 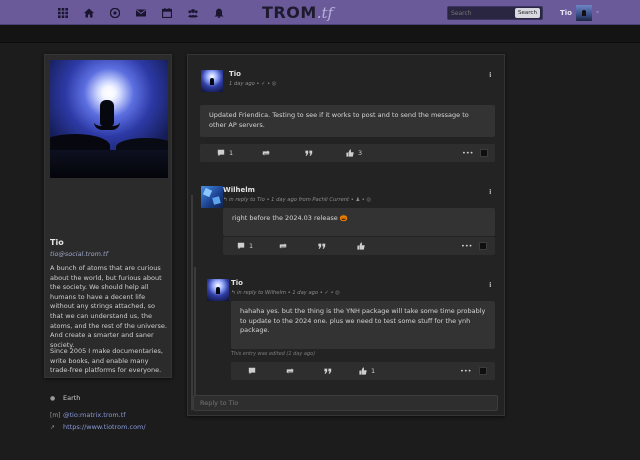 I want to click on user-menu-avatar, so click(x=583, y=12).